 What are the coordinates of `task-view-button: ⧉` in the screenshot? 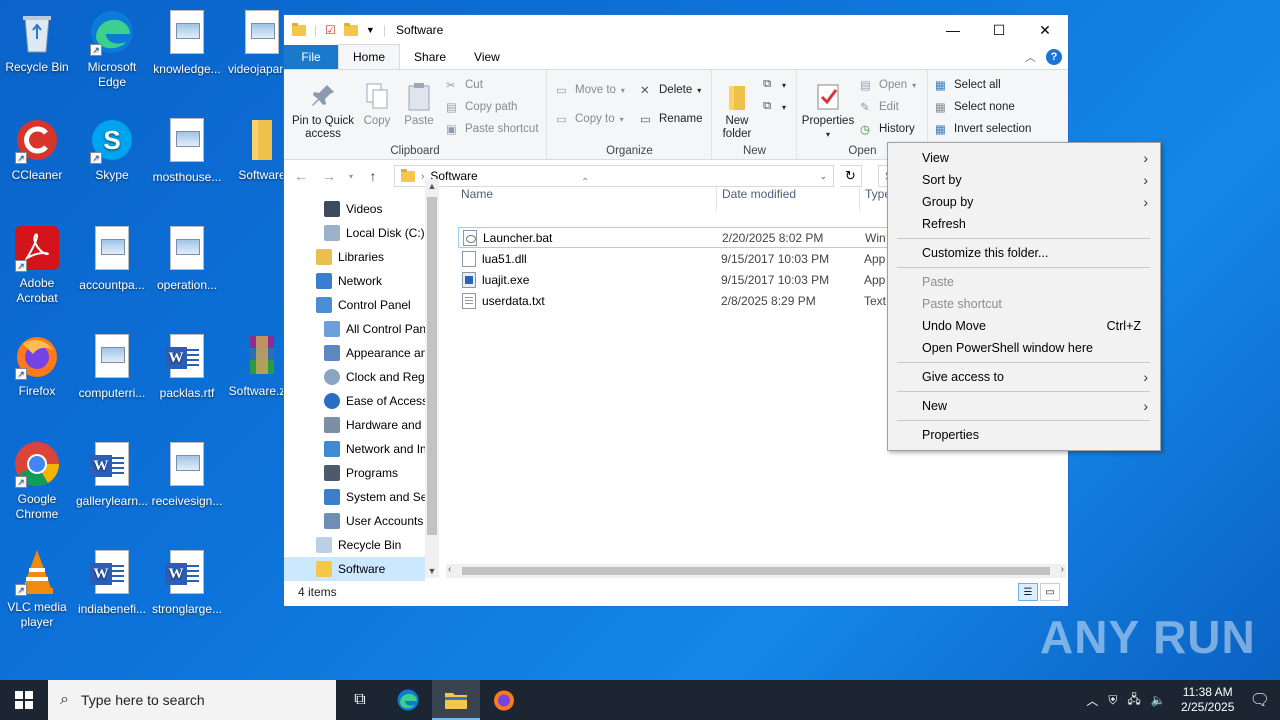 It's located at (360, 700).